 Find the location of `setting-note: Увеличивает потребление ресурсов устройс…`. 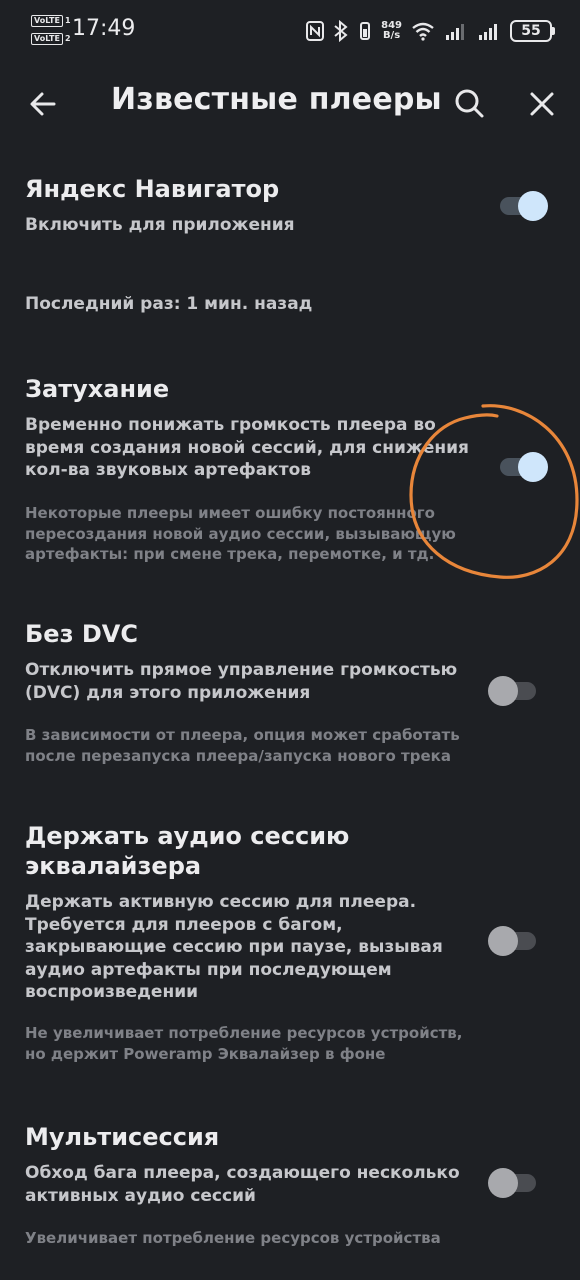

setting-note: Увеличивает потребление ресурсов устройс… is located at coordinates (233, 1238).